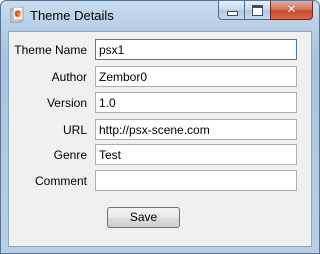 The width and height of the screenshot is (320, 254). What do you see at coordinates (160, 15) in the screenshot?
I see `title-bar: Theme Details ✕` at bounding box center [160, 15].